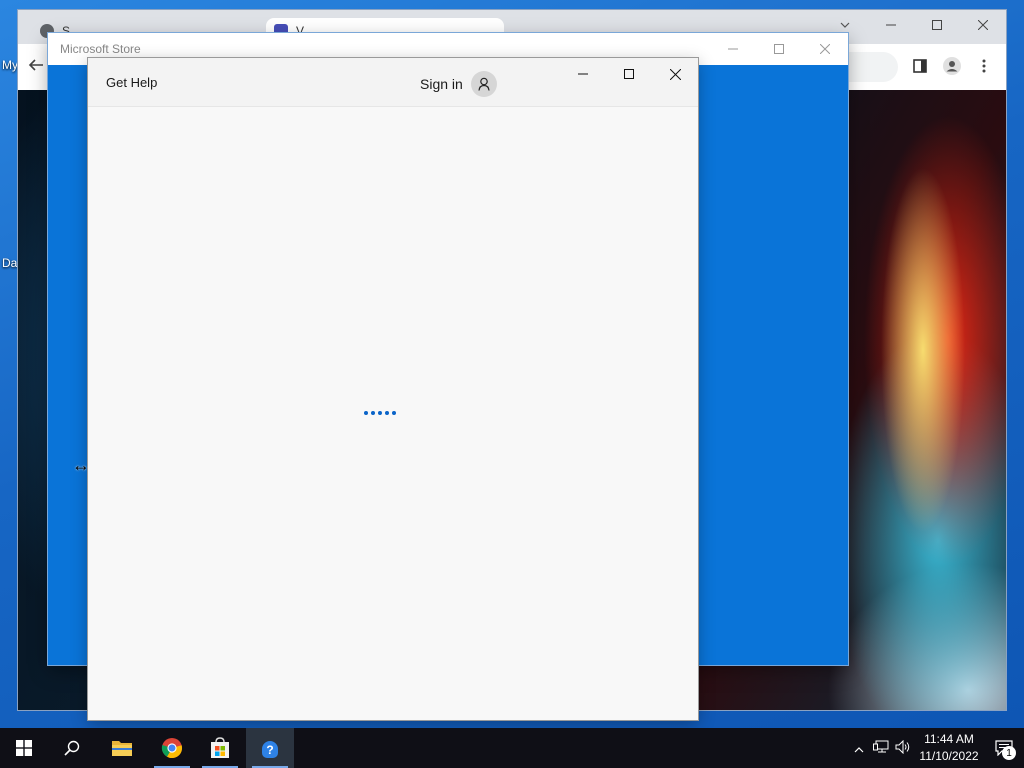 This screenshot has width=1024, height=768. I want to click on sign-in-button: Sign in, so click(458, 84).